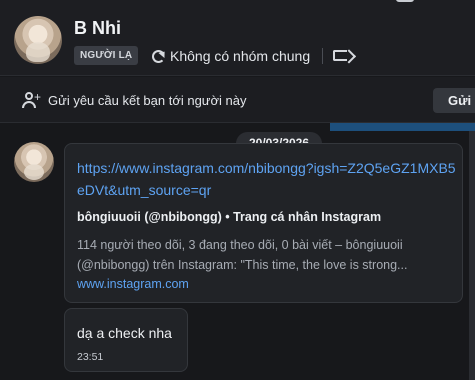 This screenshot has height=380, width=475. What do you see at coordinates (158, 56) in the screenshot?
I see `sync-icon` at bounding box center [158, 56].